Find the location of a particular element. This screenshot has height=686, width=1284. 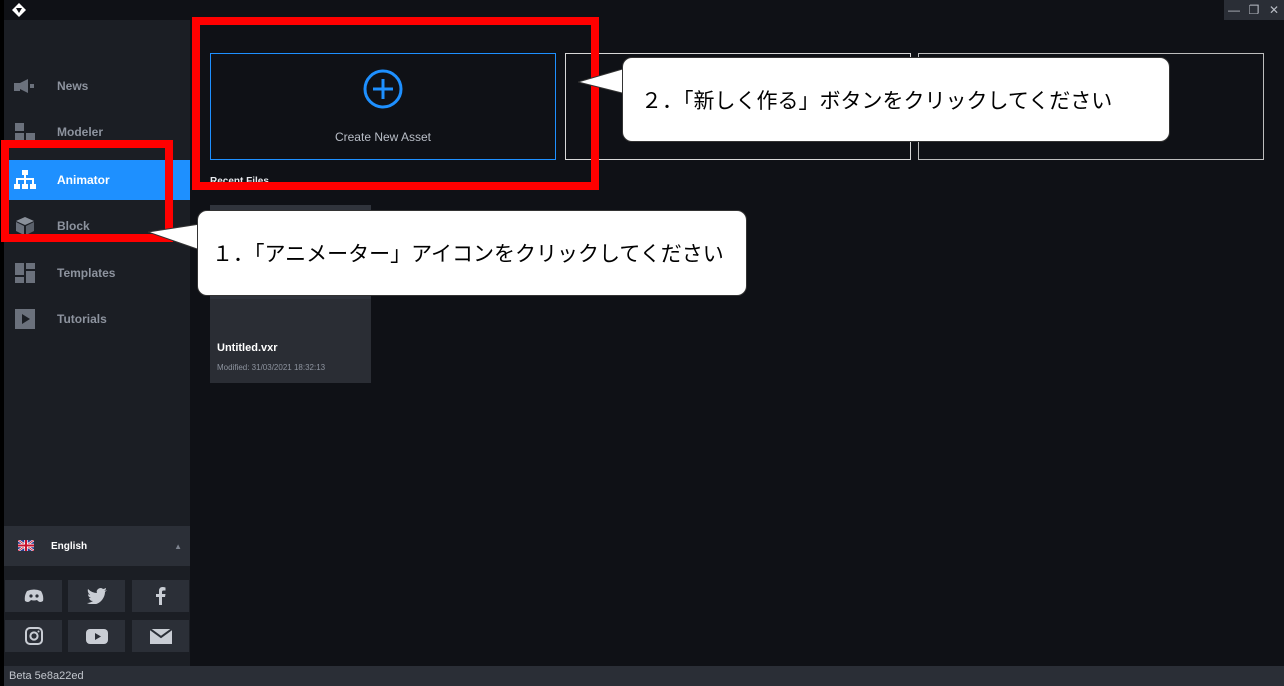

close-button: ✕ is located at coordinates (1274, 10).